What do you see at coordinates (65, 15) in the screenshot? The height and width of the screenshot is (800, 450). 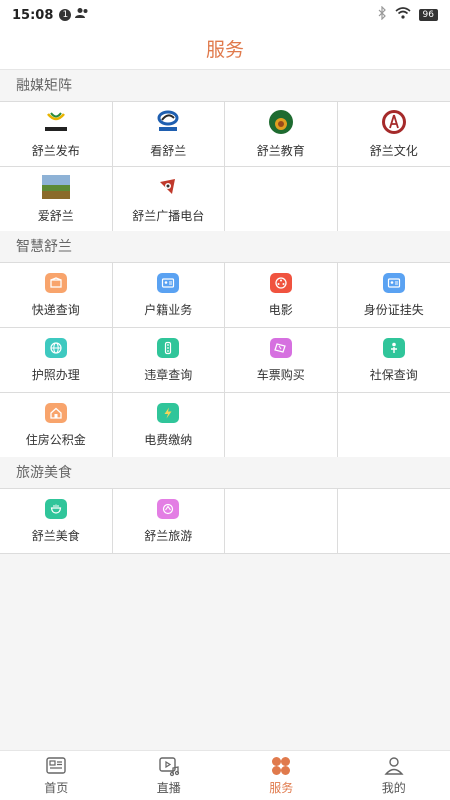 I see `notification-count-badge: 1` at bounding box center [65, 15].